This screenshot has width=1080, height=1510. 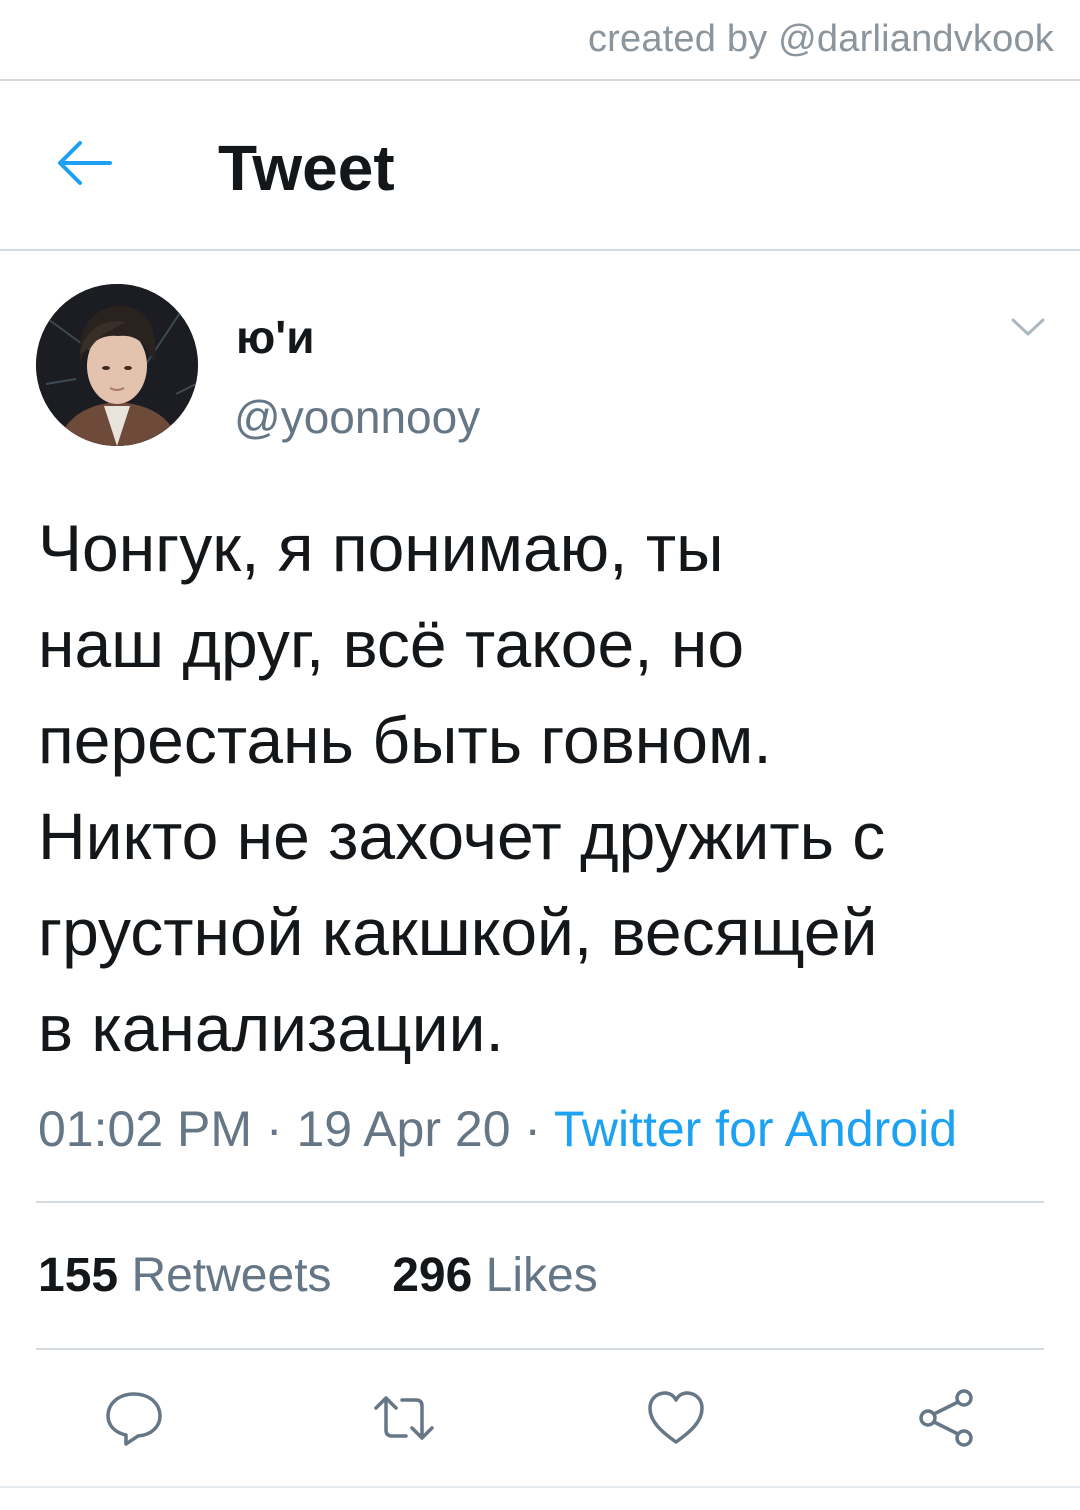 I want to click on likes-stat: 296 Likes, so click(x=495, y=1275).